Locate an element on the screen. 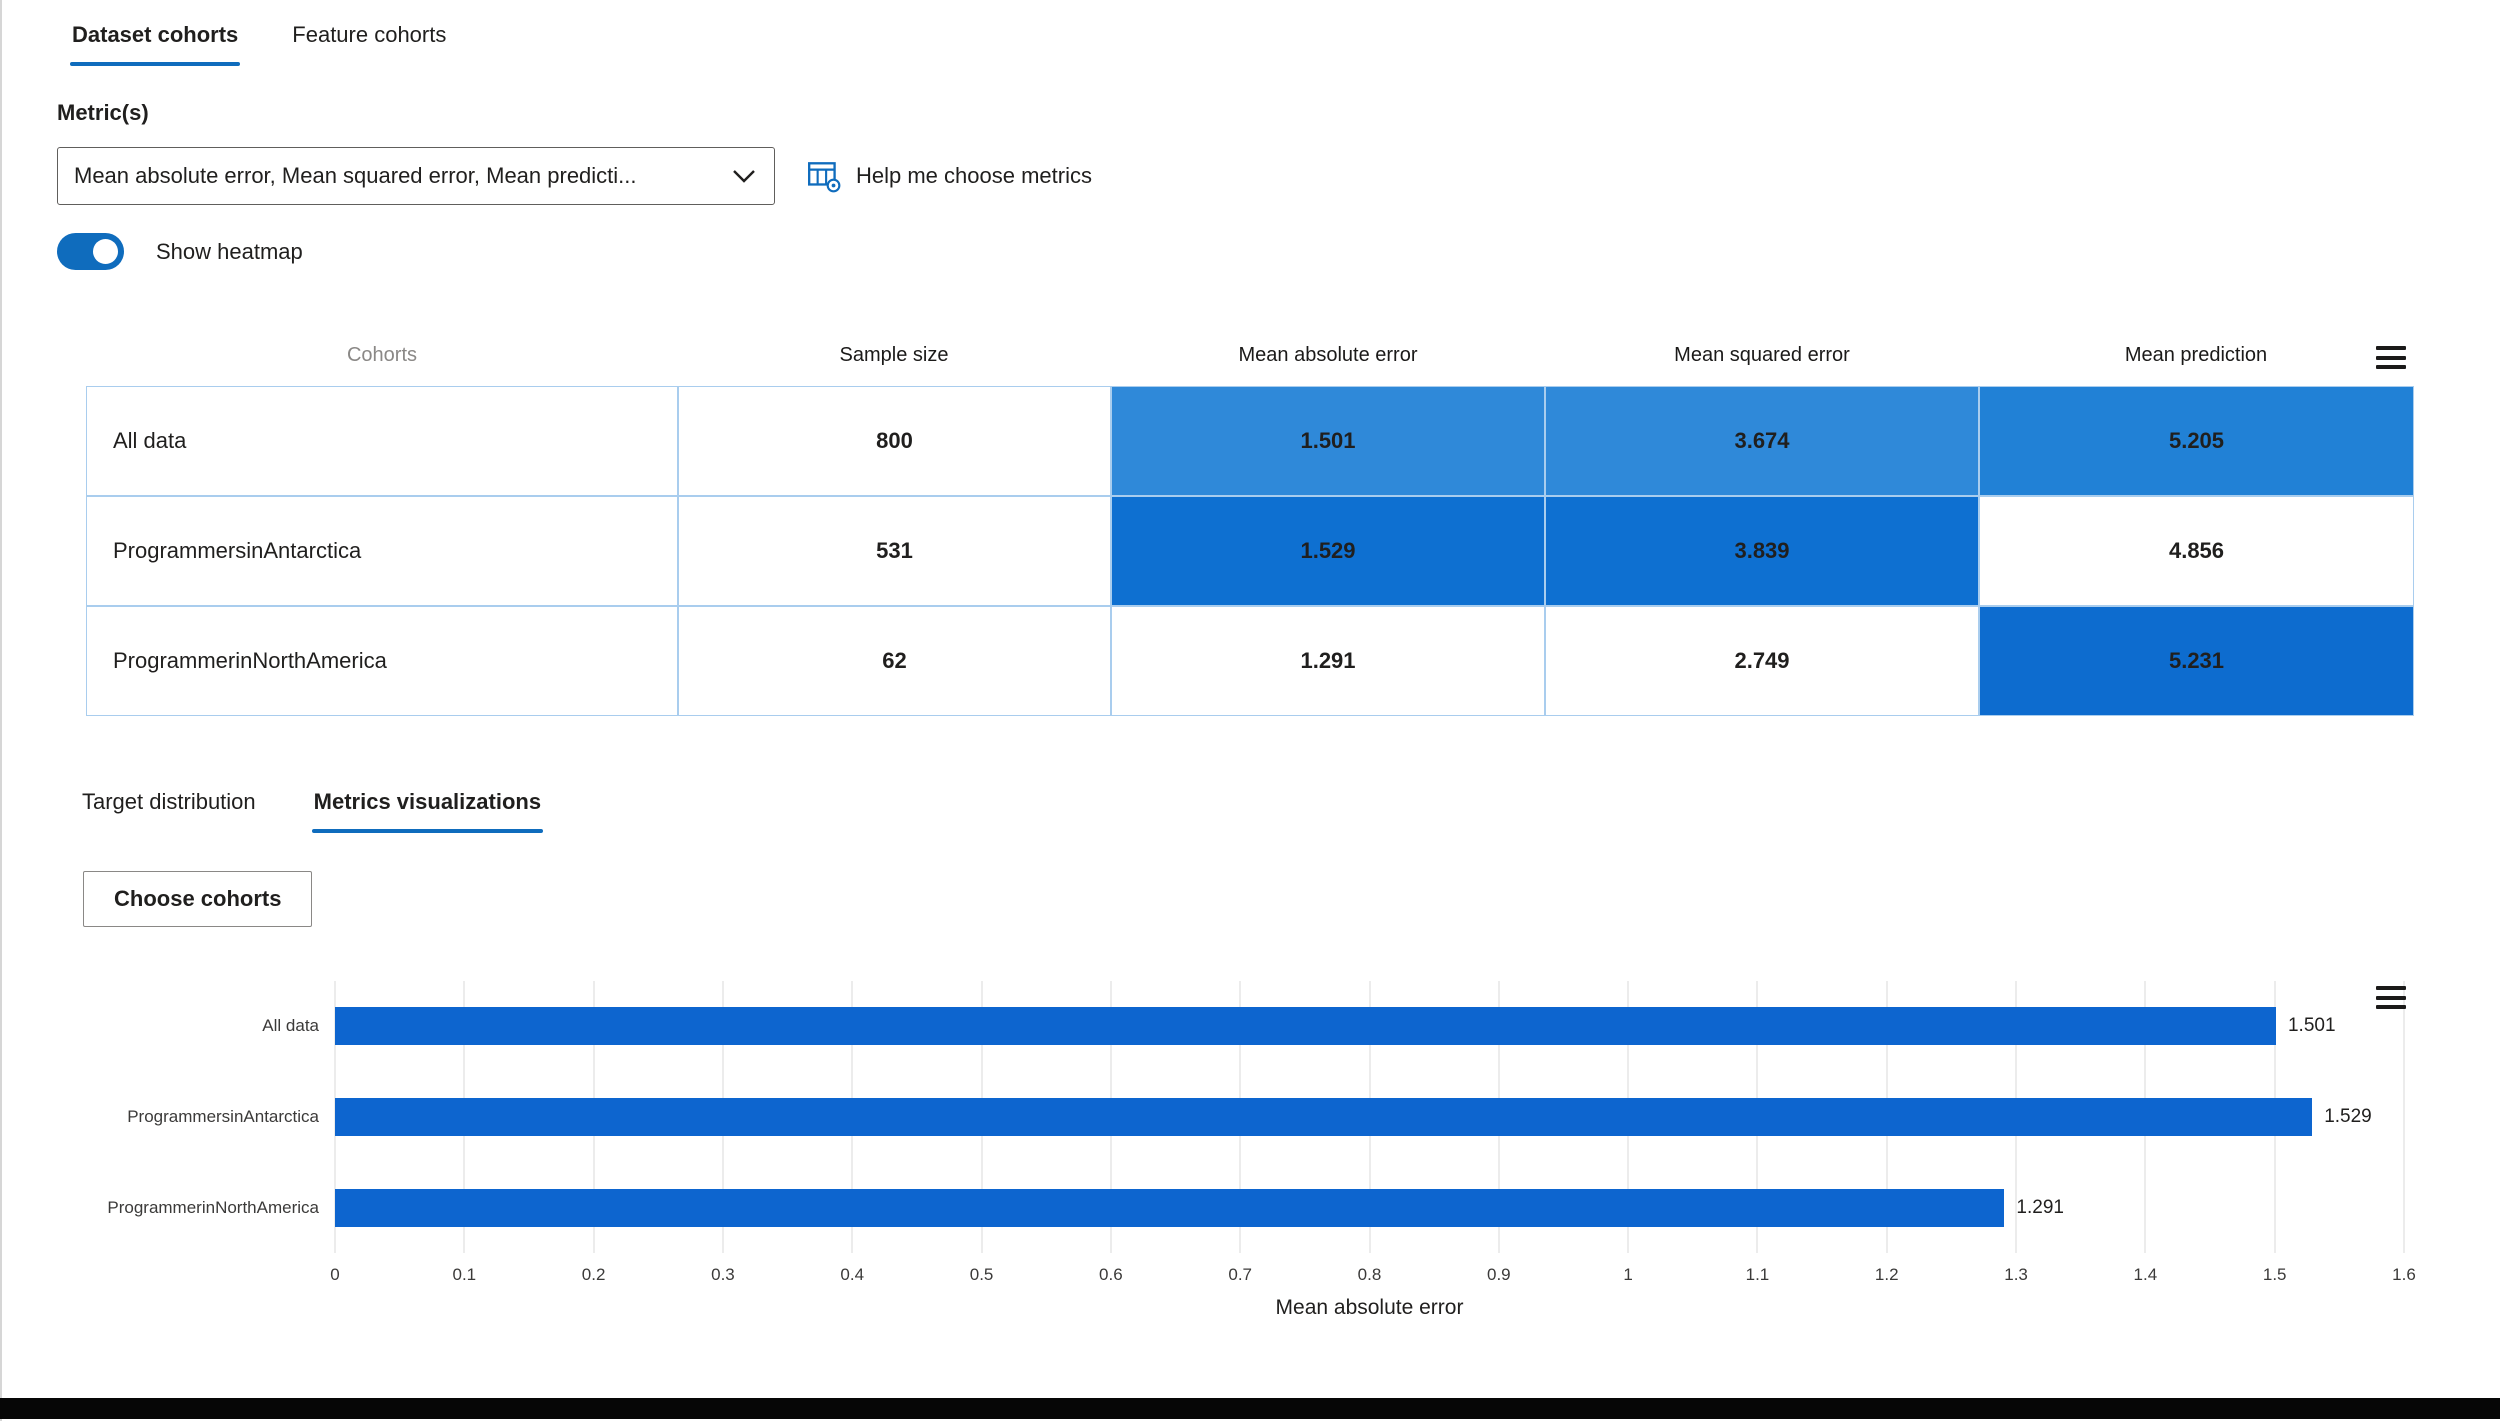 This screenshot has height=1421, width=2500. cohort-name-cell: All data is located at coordinates (382, 441).